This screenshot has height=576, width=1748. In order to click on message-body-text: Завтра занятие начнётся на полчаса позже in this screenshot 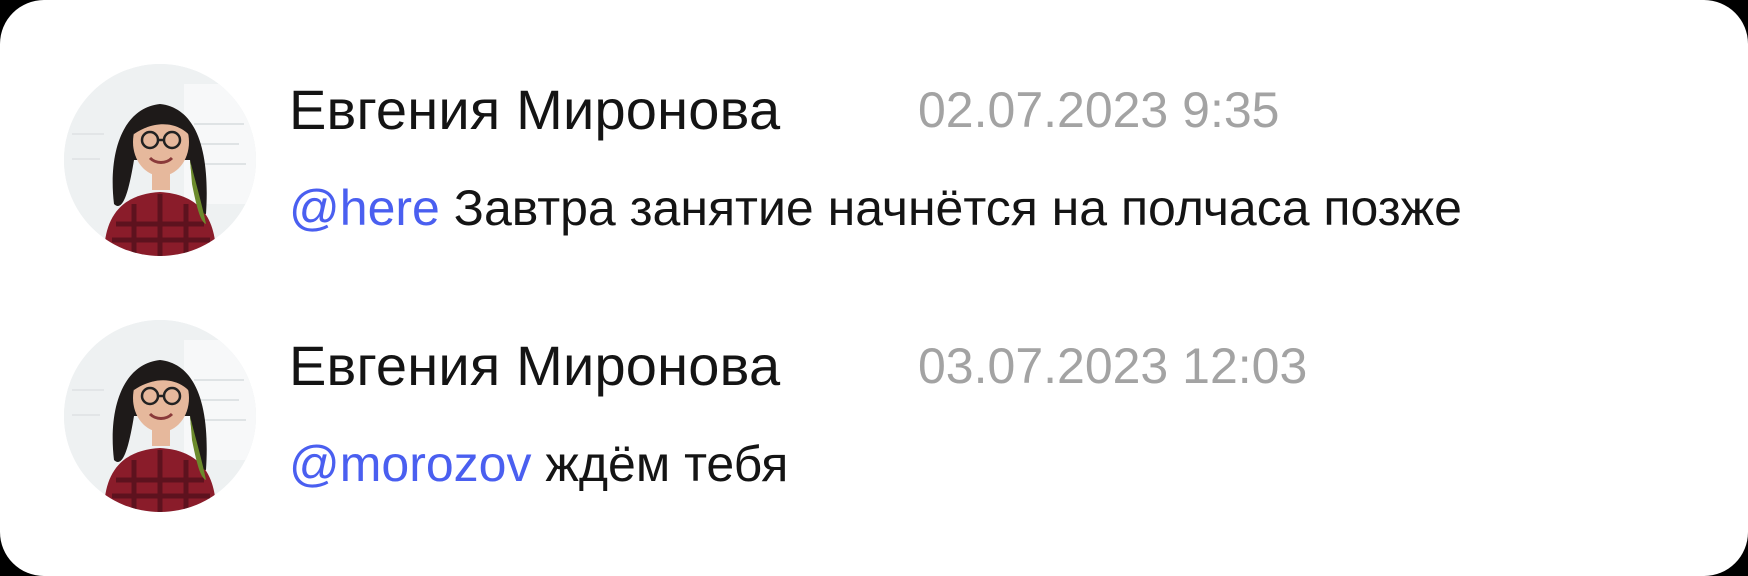, I will do `click(957, 208)`.